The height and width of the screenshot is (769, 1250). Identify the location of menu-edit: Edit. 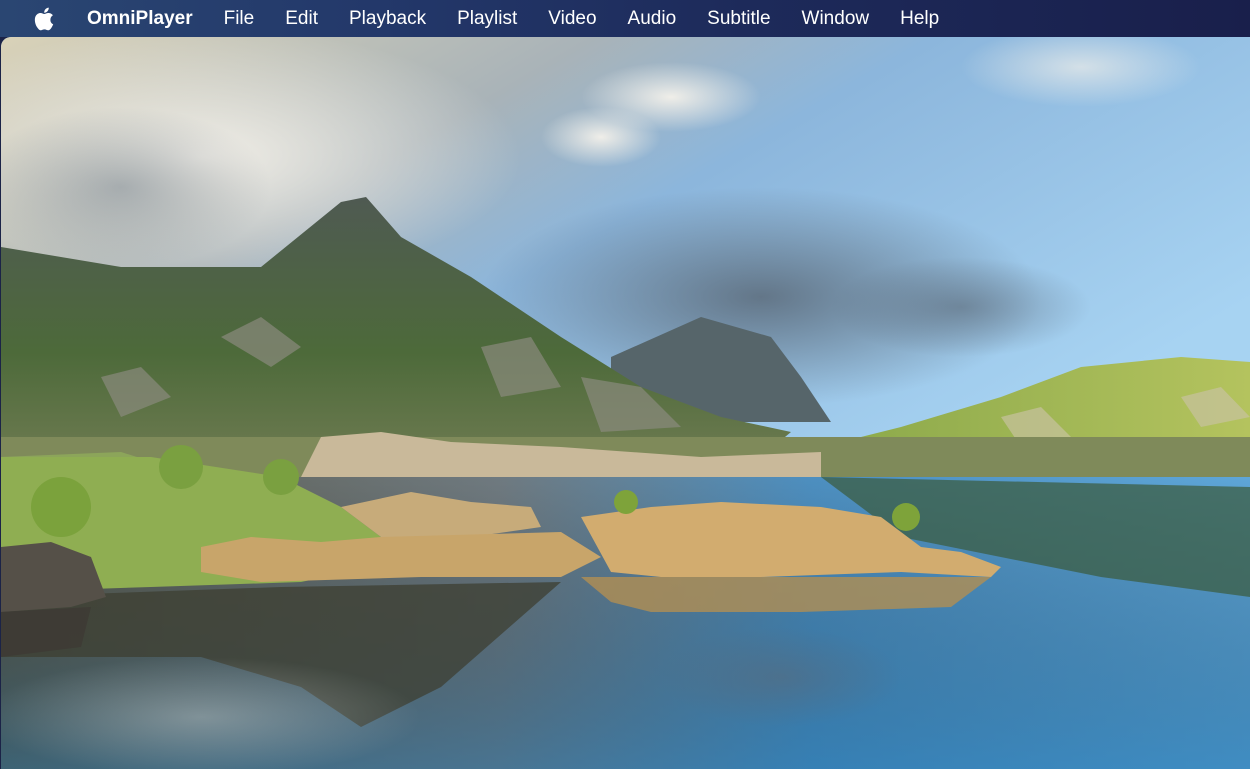
(301, 19).